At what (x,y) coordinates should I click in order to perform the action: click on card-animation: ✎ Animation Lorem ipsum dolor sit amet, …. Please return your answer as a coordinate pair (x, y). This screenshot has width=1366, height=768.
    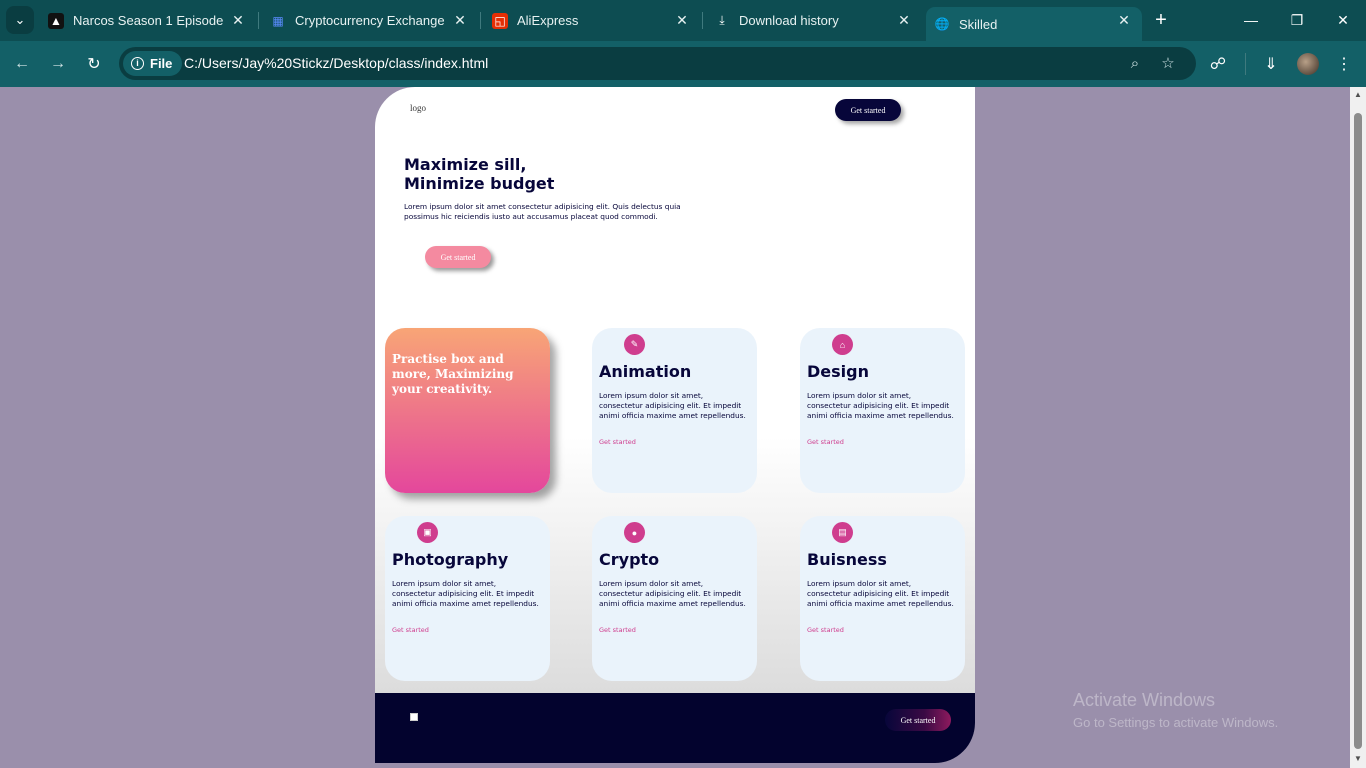
    Looking at the image, I should click on (674, 410).